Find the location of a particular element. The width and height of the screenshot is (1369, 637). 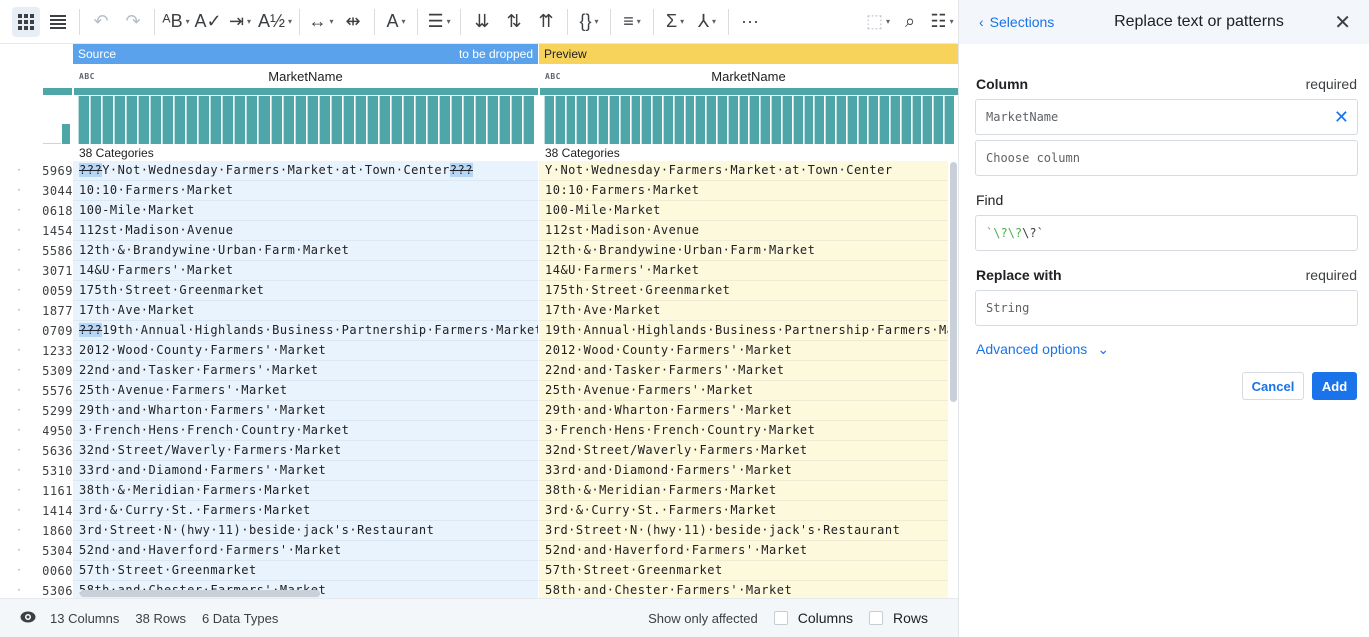

search-transform-icon: ⌕ is located at coordinates (910, 22).